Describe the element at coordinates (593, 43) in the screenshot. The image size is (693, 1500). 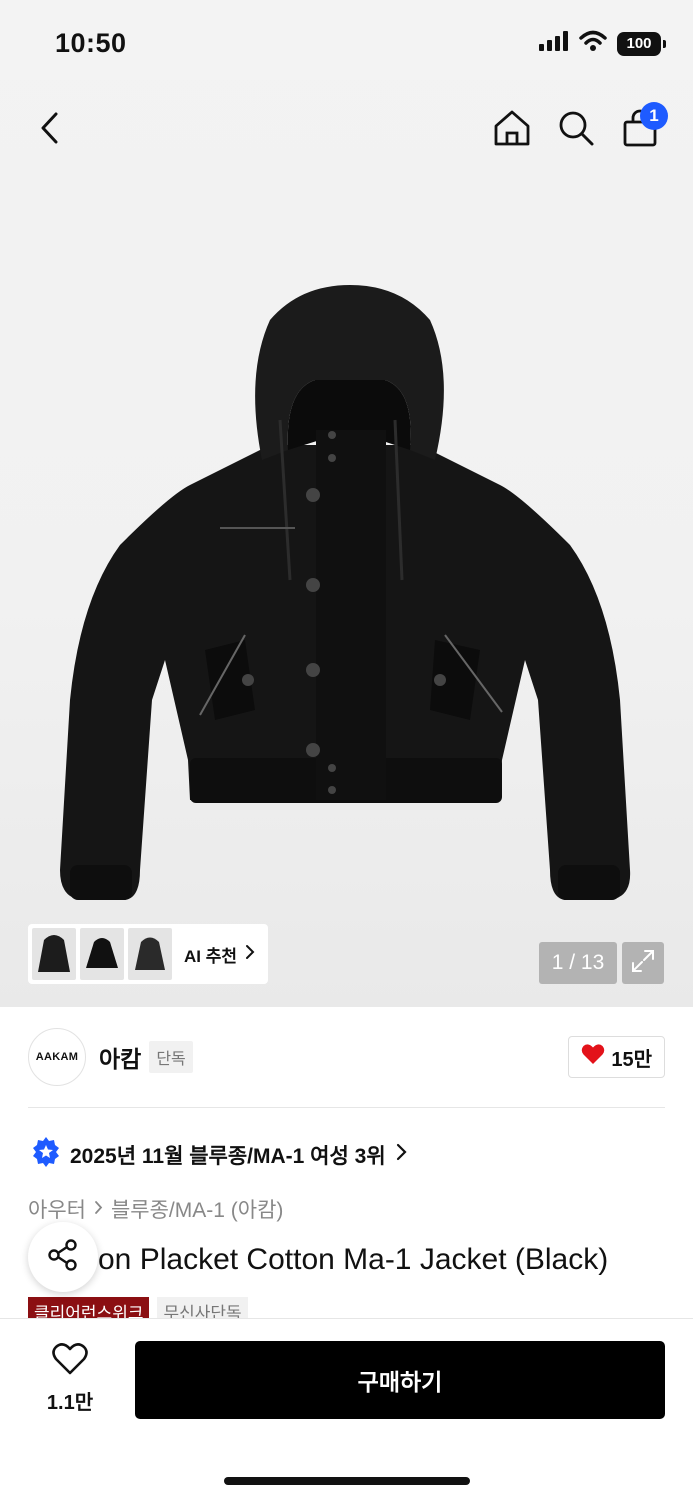
I see `wifi-icon` at that location.